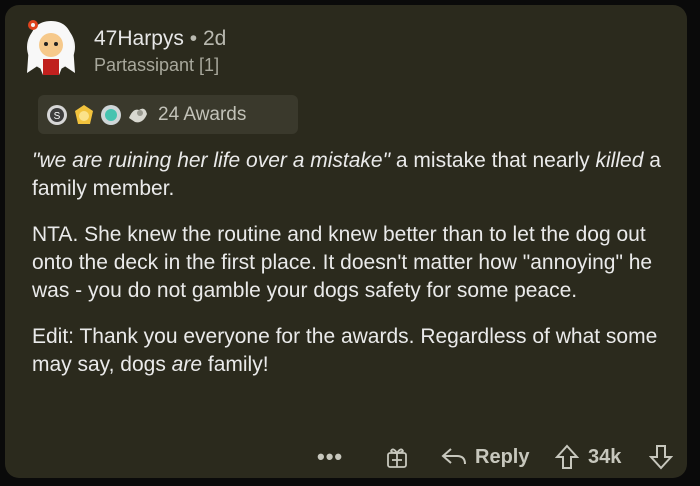 The width and height of the screenshot is (700, 486). Describe the element at coordinates (397, 457) in the screenshot. I see `gift-icon` at that location.